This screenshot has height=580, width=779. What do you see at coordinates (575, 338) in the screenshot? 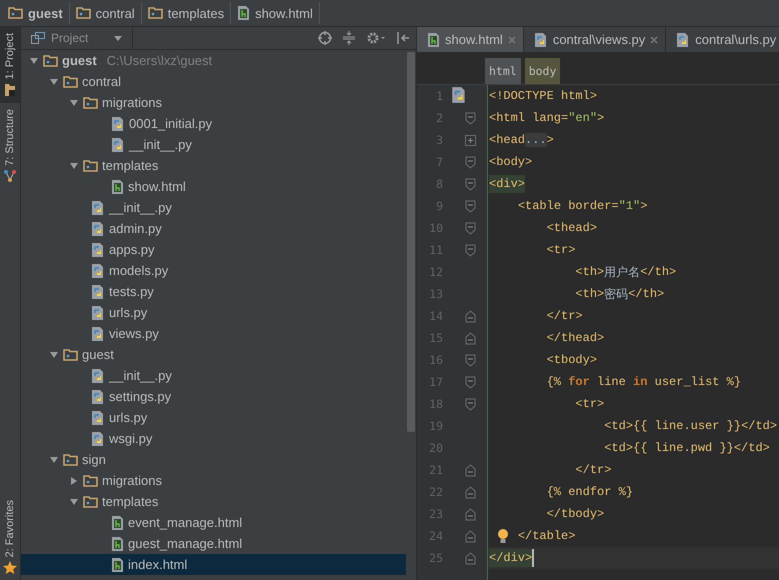
I see `code-line: </thead>` at bounding box center [575, 338].